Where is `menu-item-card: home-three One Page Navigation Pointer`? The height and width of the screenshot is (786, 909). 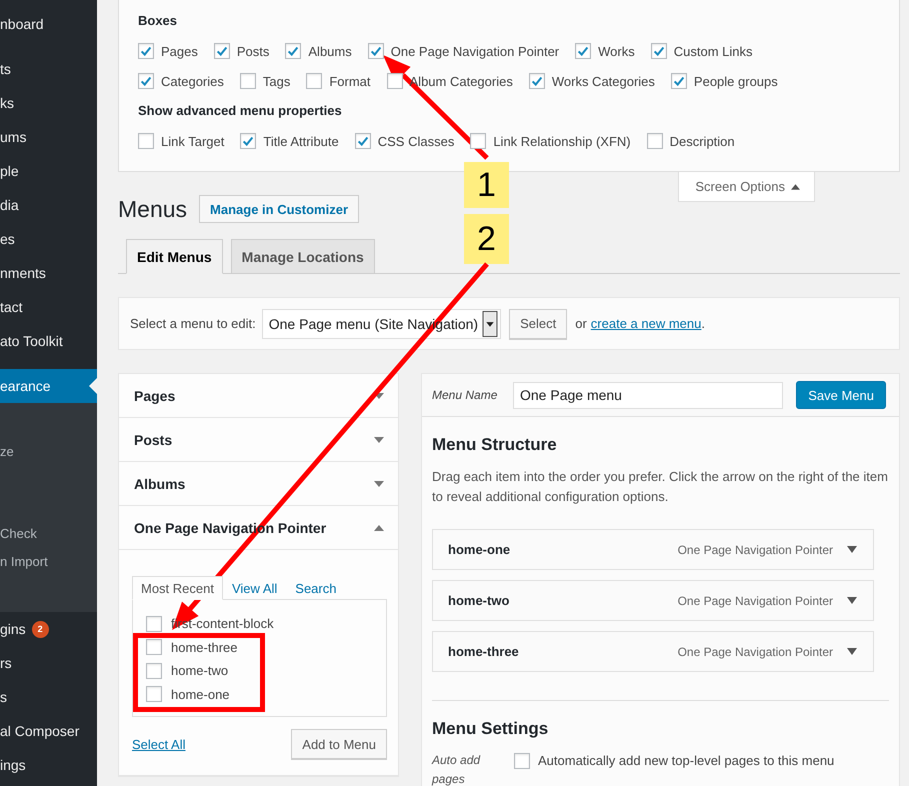 menu-item-card: home-three One Page Navigation Pointer is located at coordinates (653, 651).